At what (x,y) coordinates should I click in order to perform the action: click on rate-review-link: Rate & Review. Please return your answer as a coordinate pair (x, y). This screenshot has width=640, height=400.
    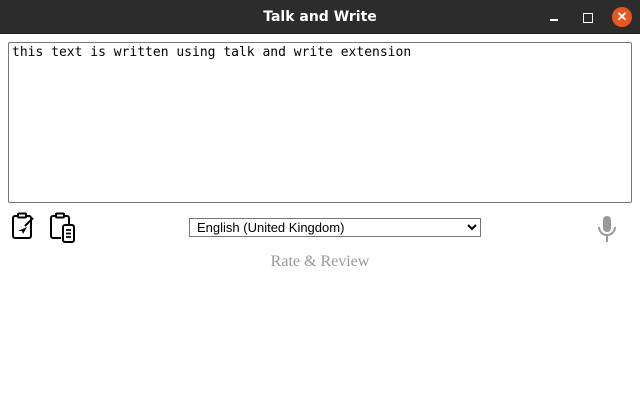
    Looking at the image, I should click on (320, 262).